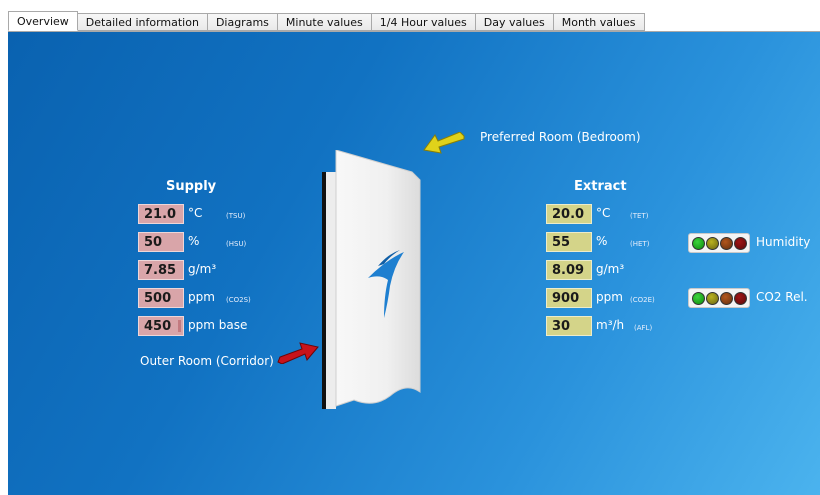 Image resolution: width=820 pixels, height=495 pixels. Describe the element at coordinates (195, 213) in the screenshot. I see `supply-temperature-unit: °C` at that location.